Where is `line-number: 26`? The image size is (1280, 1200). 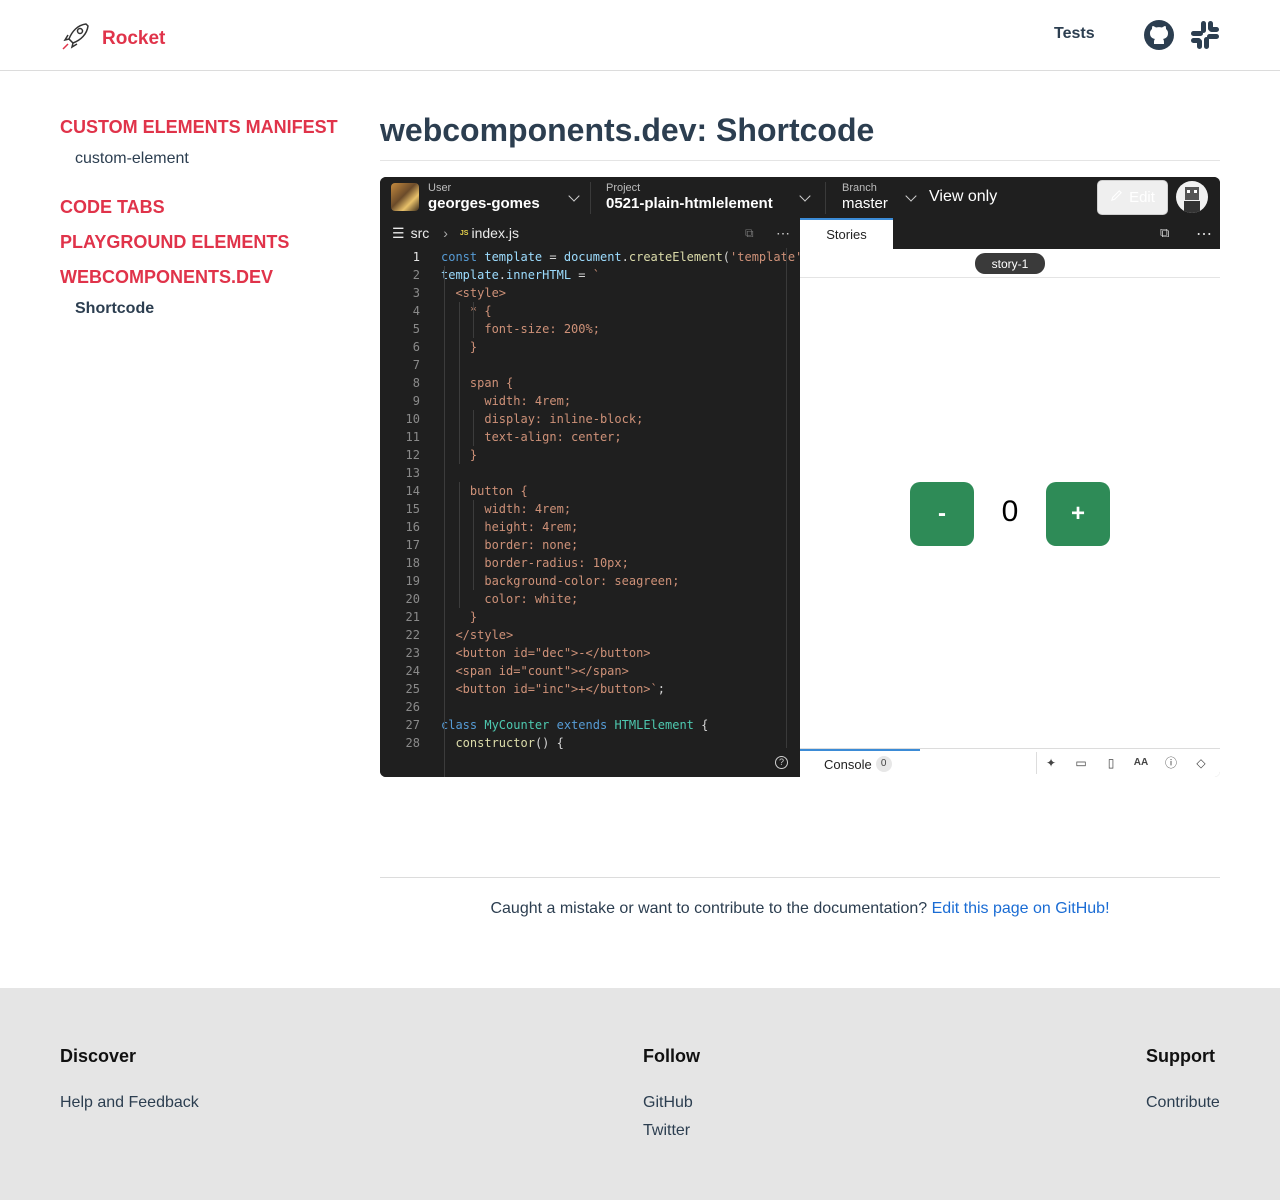 line-number: 26 is located at coordinates (412, 707).